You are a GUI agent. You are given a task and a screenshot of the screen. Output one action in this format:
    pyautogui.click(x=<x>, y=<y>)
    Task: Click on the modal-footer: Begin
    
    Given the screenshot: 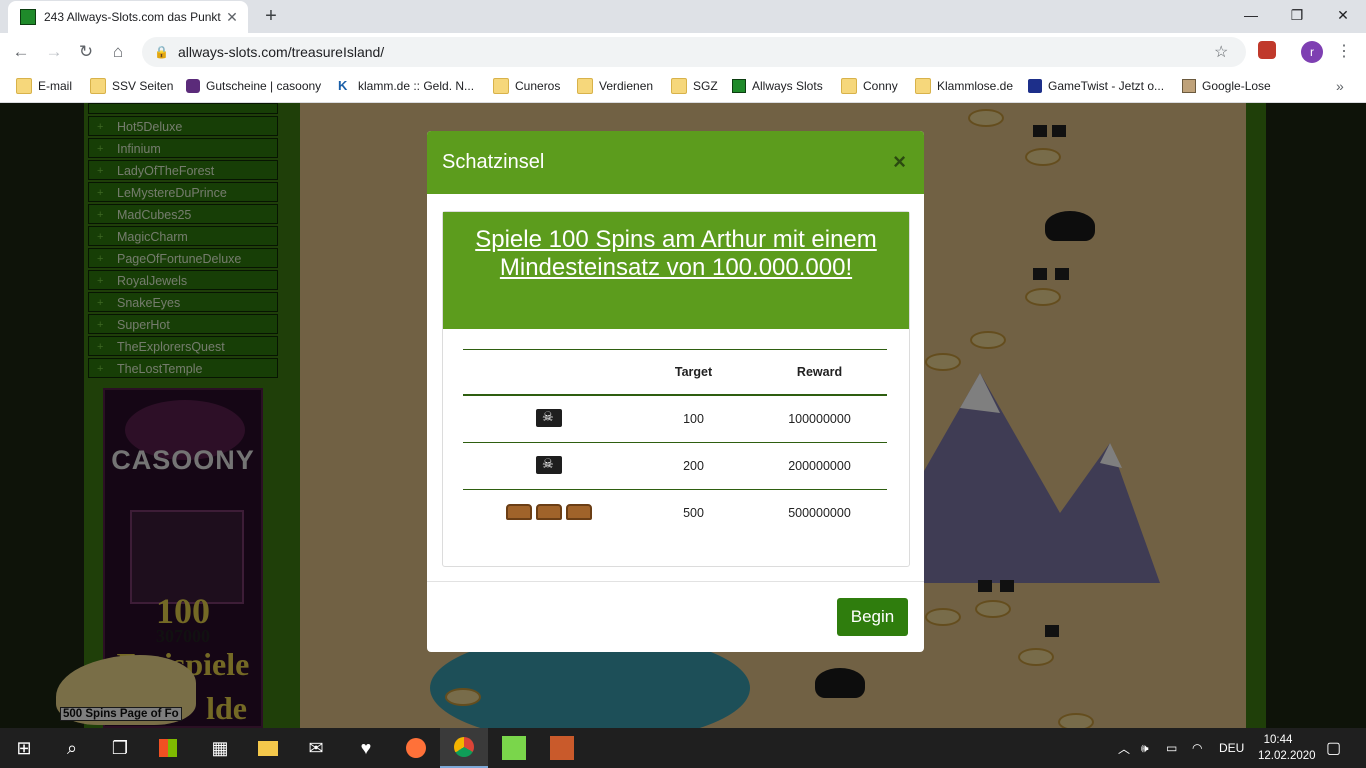 What is the action you would take?
    pyautogui.click(x=675, y=616)
    